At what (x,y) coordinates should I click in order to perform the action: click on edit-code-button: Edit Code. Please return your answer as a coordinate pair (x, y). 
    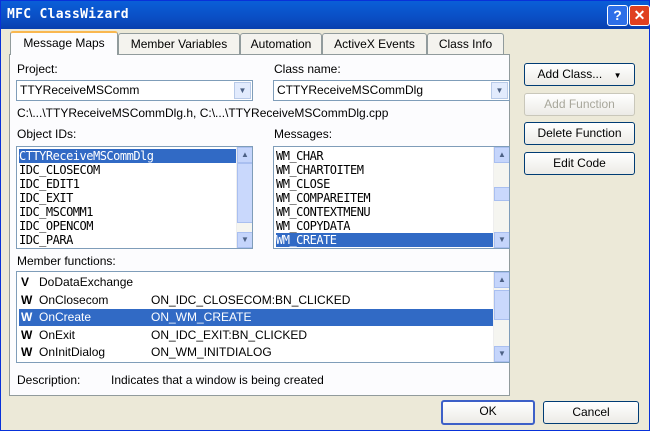
    Looking at the image, I should click on (579, 163).